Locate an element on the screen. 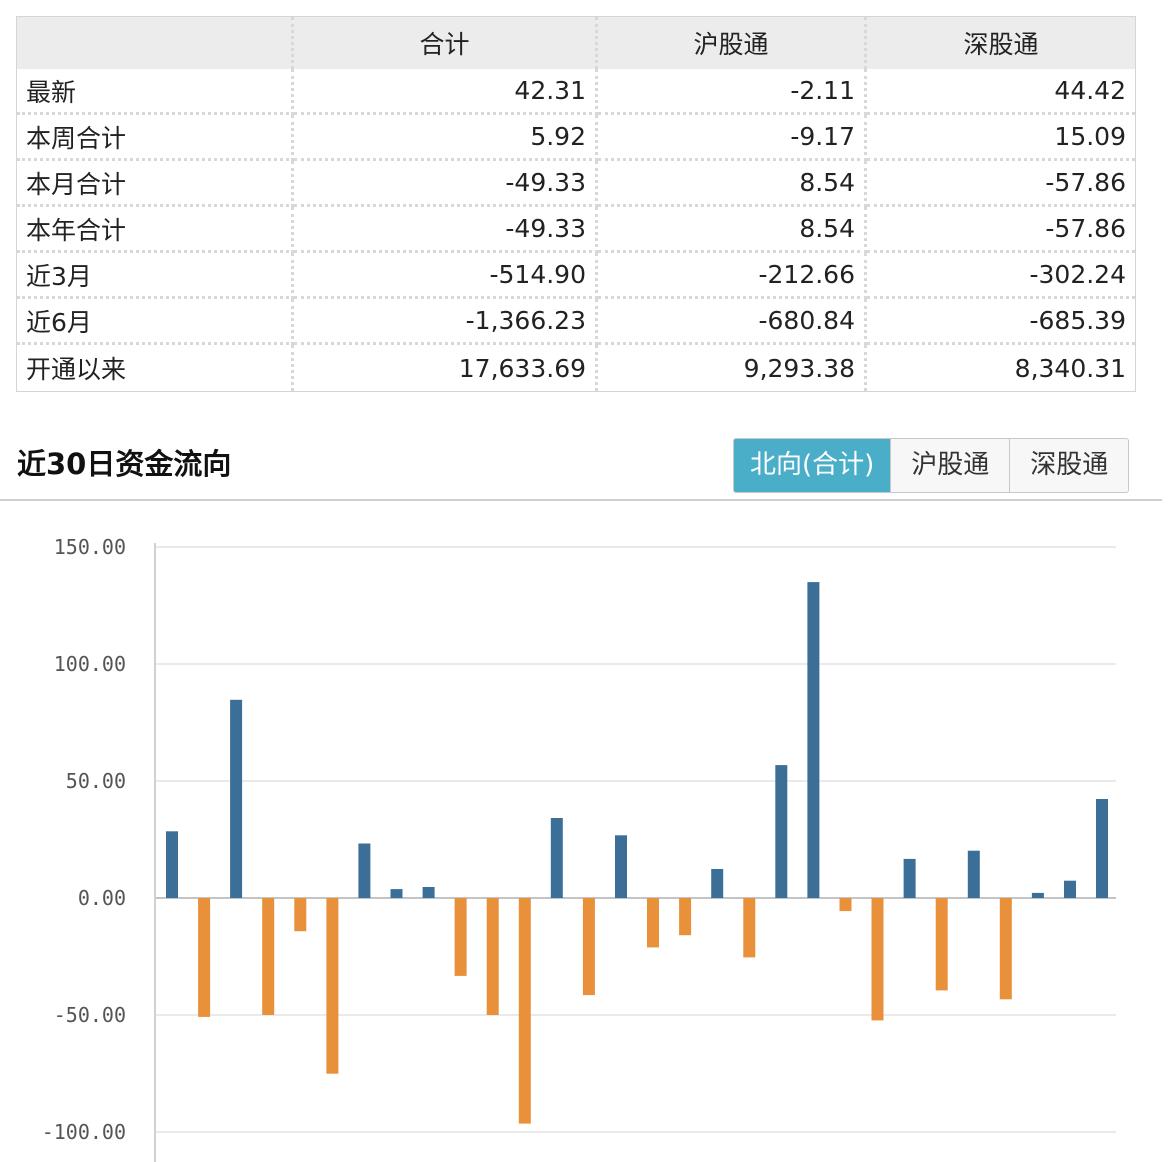  header-empty is located at coordinates (155, 43).